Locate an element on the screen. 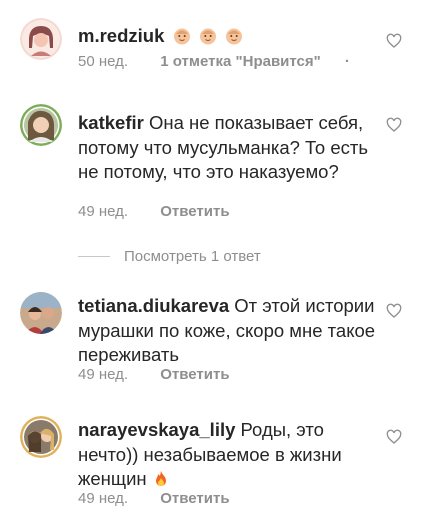  comment-time: 50 нед. is located at coordinates (103, 61).